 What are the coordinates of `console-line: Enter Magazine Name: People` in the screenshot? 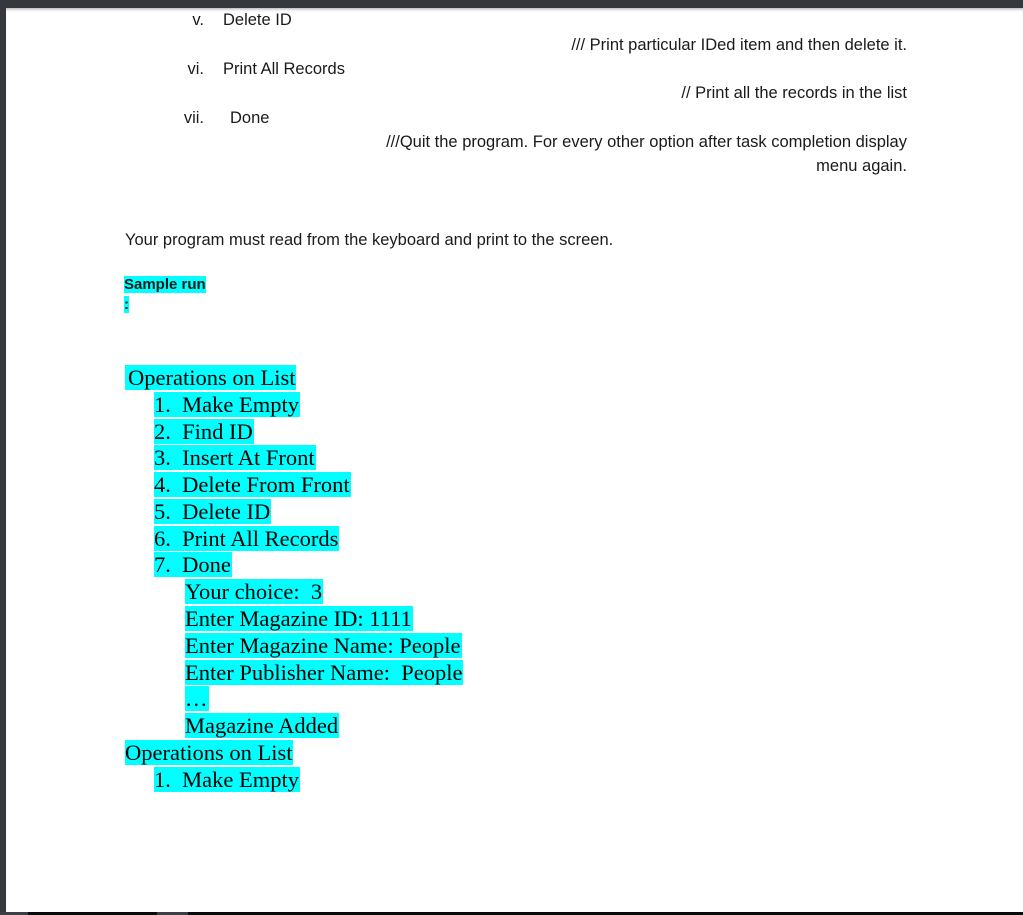 It's located at (323, 646).